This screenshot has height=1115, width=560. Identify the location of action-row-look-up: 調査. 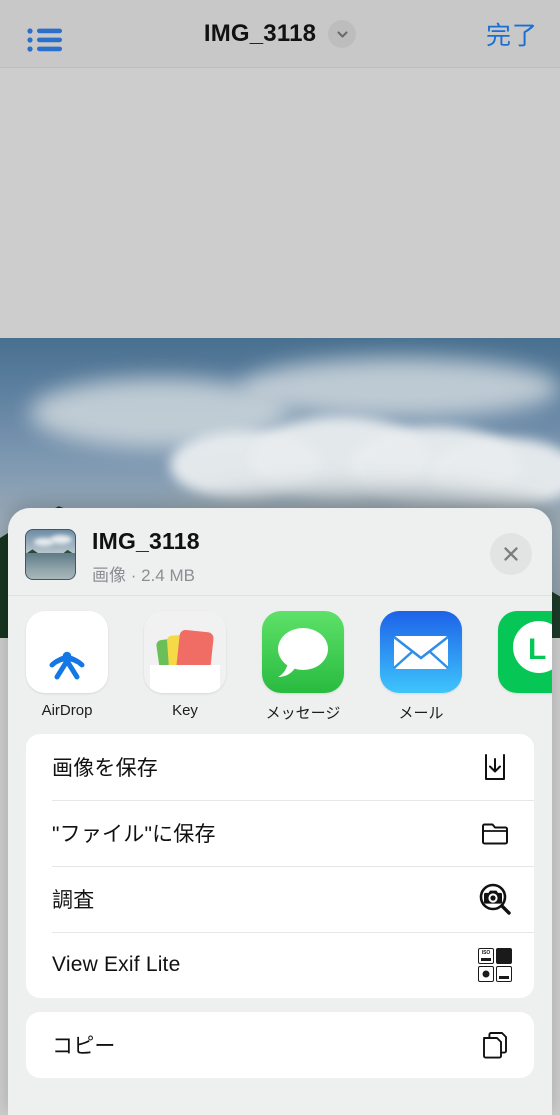
(280, 899).